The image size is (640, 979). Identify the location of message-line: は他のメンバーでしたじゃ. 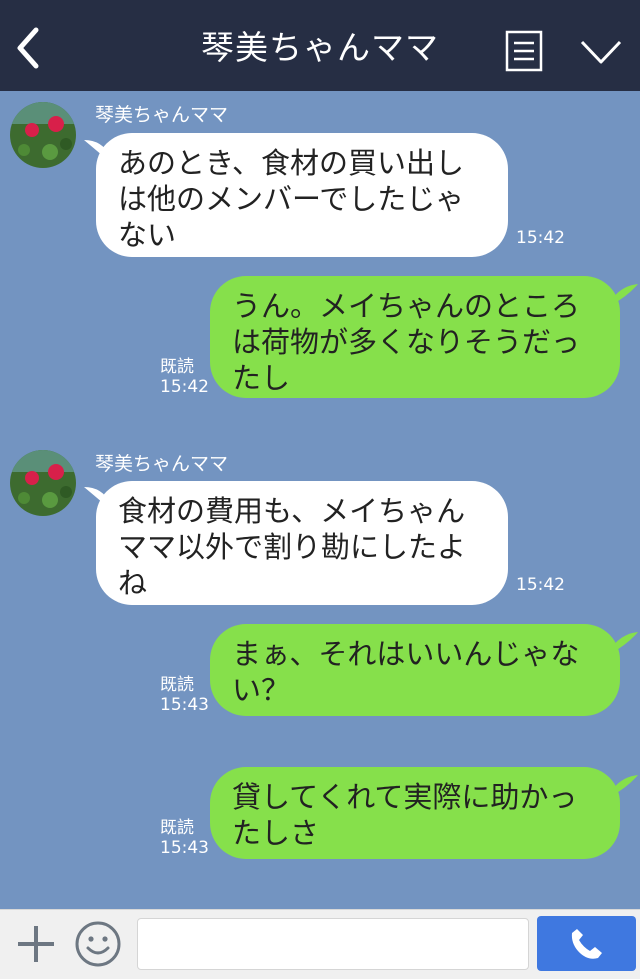
(291, 199).